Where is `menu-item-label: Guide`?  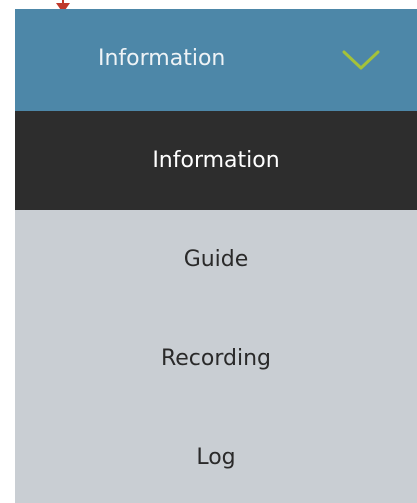
menu-item-label: Guide is located at coordinates (216, 259).